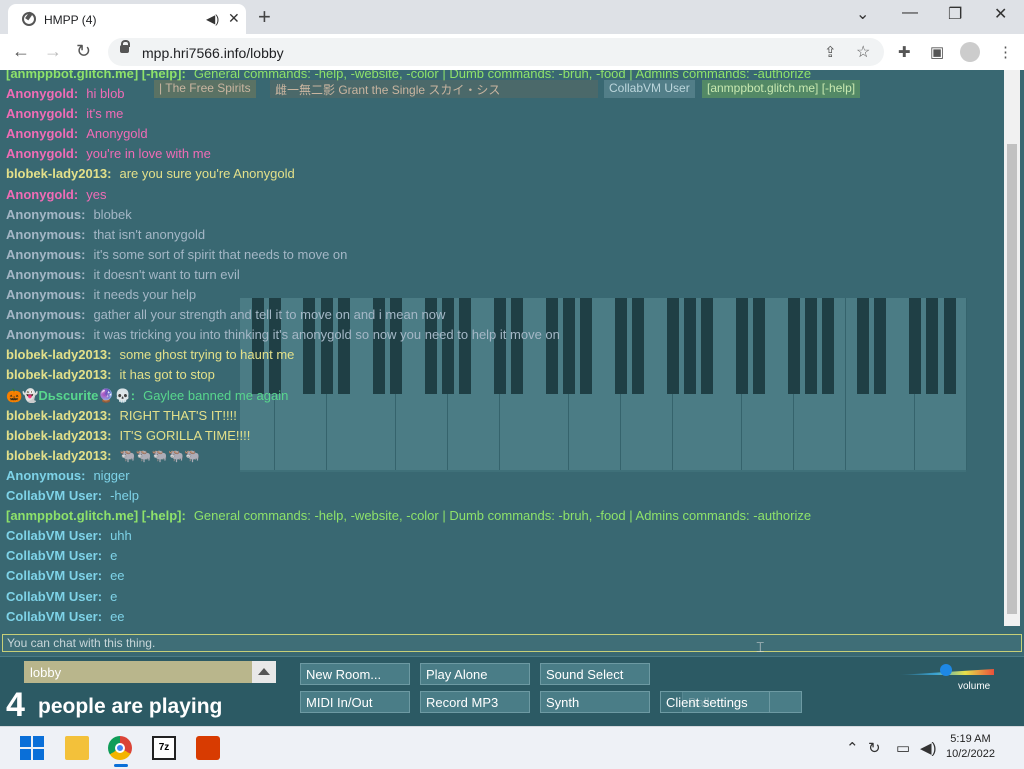 This screenshot has height=769, width=1024. What do you see at coordinates (1005, 52) in the screenshot?
I see `more-menu-icon: ⋮` at bounding box center [1005, 52].